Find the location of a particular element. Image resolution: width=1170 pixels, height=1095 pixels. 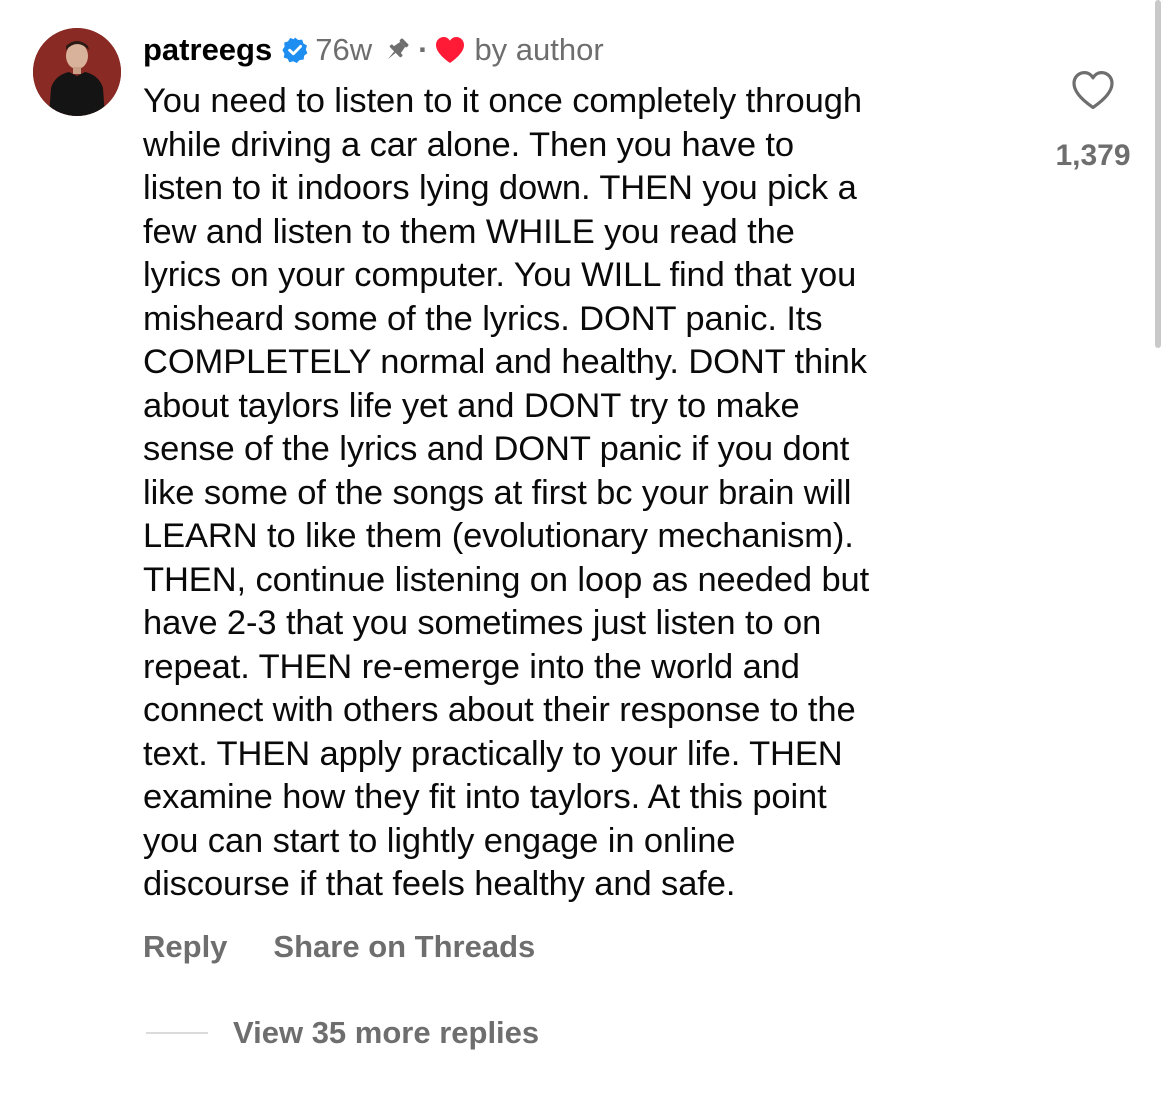

heart-outline-icon is located at coordinates (1093, 90).